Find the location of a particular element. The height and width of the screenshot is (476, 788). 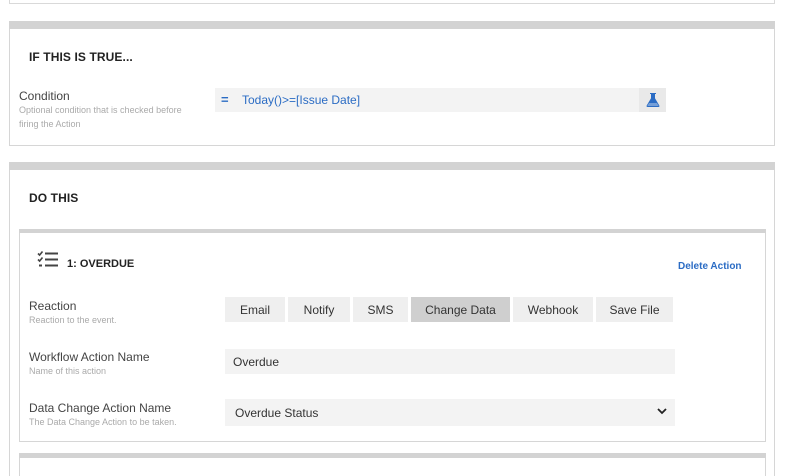

flask-icon is located at coordinates (652, 100).